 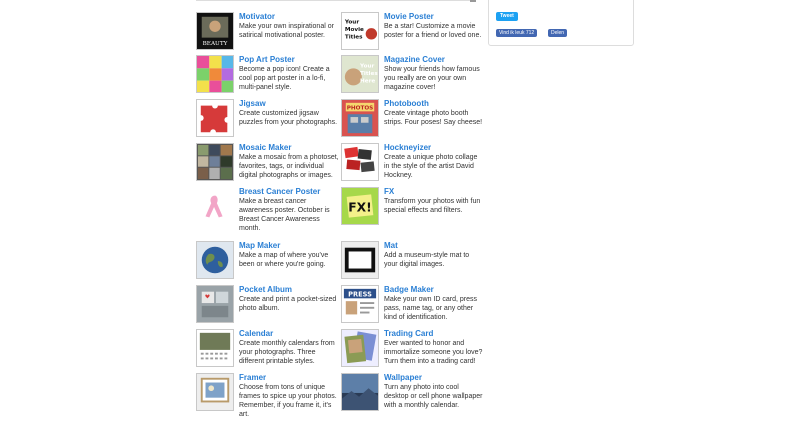 What do you see at coordinates (360, 118) in the screenshot?
I see `photobooth-icon: PHOTOS` at bounding box center [360, 118].